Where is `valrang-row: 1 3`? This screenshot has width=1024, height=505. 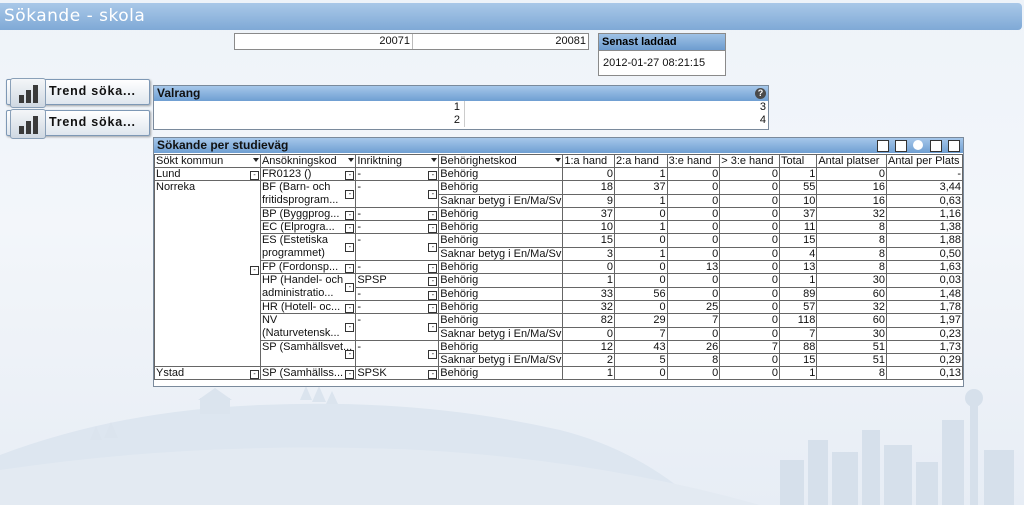 valrang-row: 1 3 is located at coordinates (461, 107).